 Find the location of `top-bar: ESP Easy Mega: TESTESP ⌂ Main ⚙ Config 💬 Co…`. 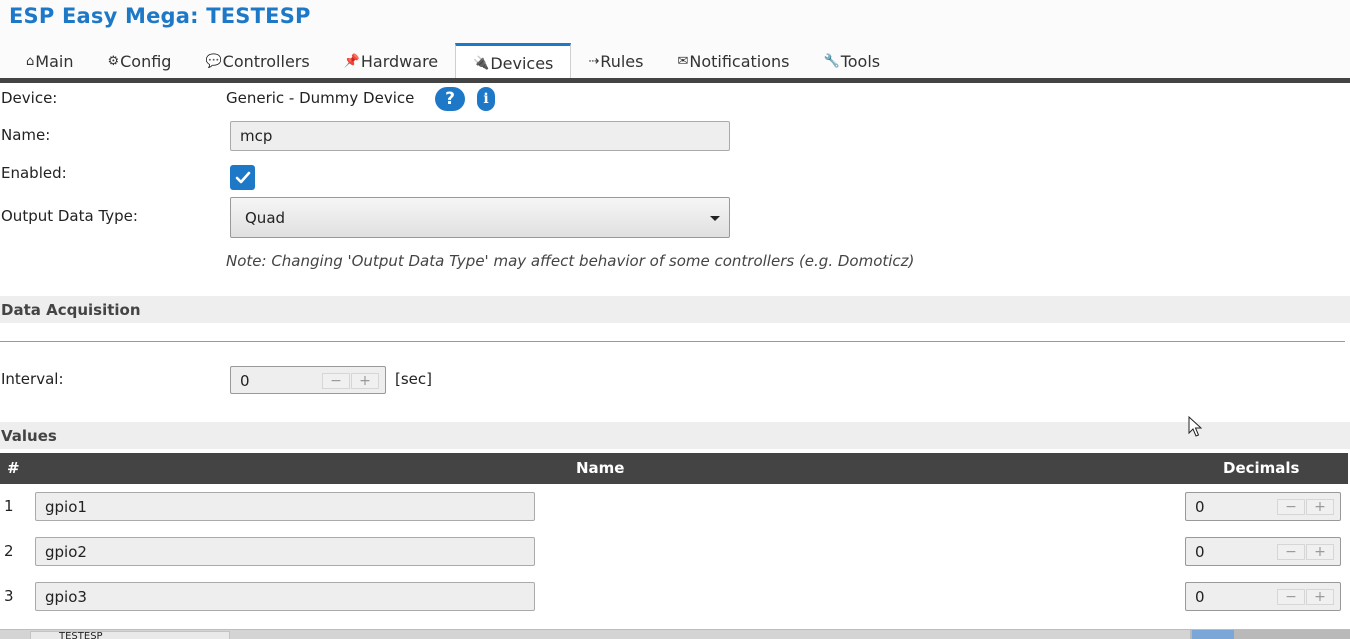

top-bar: ESP Easy Mega: TESTESP ⌂ Main ⚙ Config 💬 Co… is located at coordinates (675, 40).